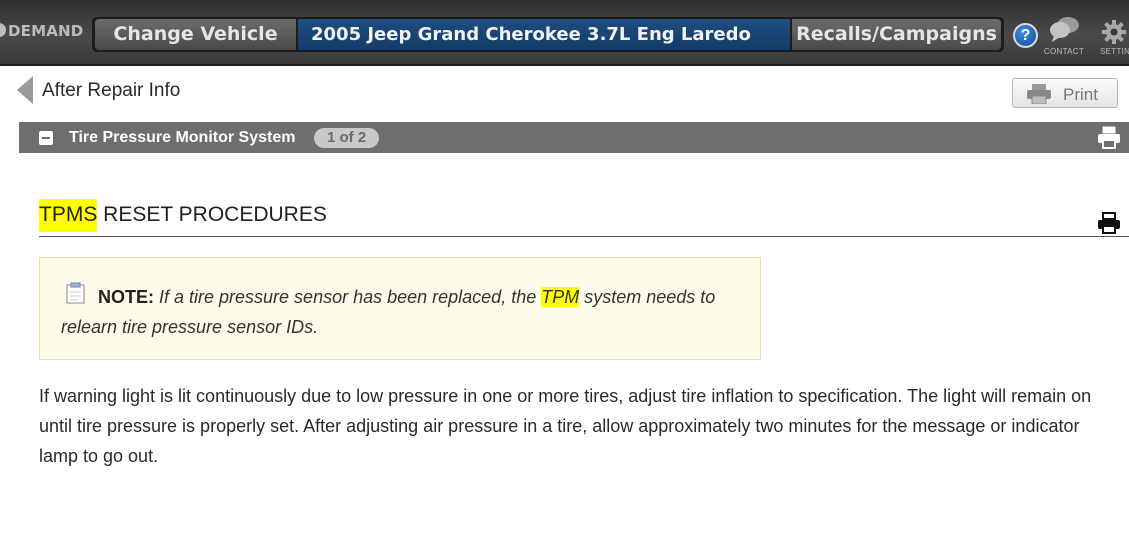  What do you see at coordinates (126, 297) in the screenshot?
I see `note-label: NOTE:` at bounding box center [126, 297].